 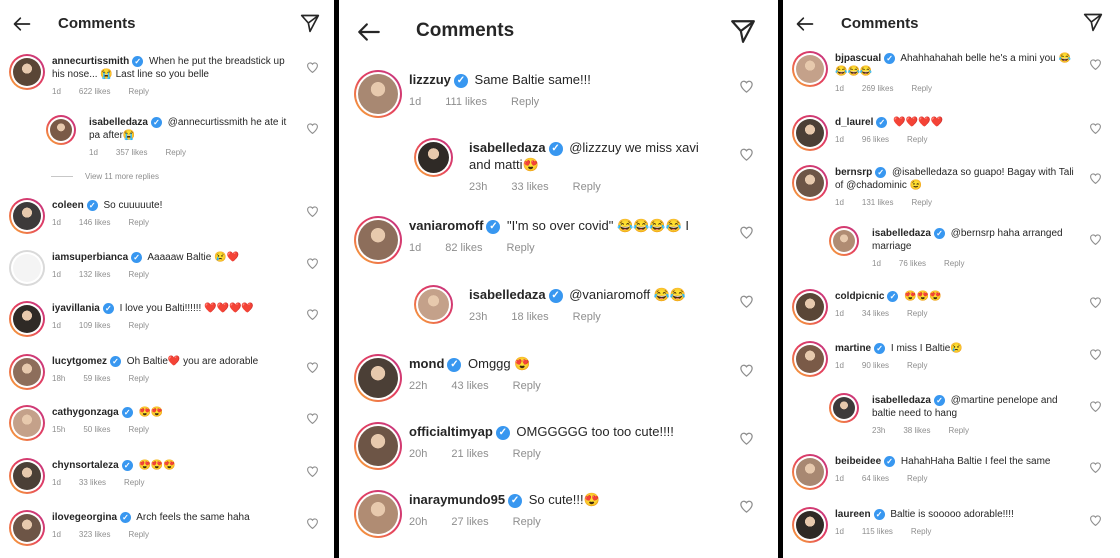 What do you see at coordinates (95, 325) in the screenshot?
I see `like-count: 109 likes` at bounding box center [95, 325].